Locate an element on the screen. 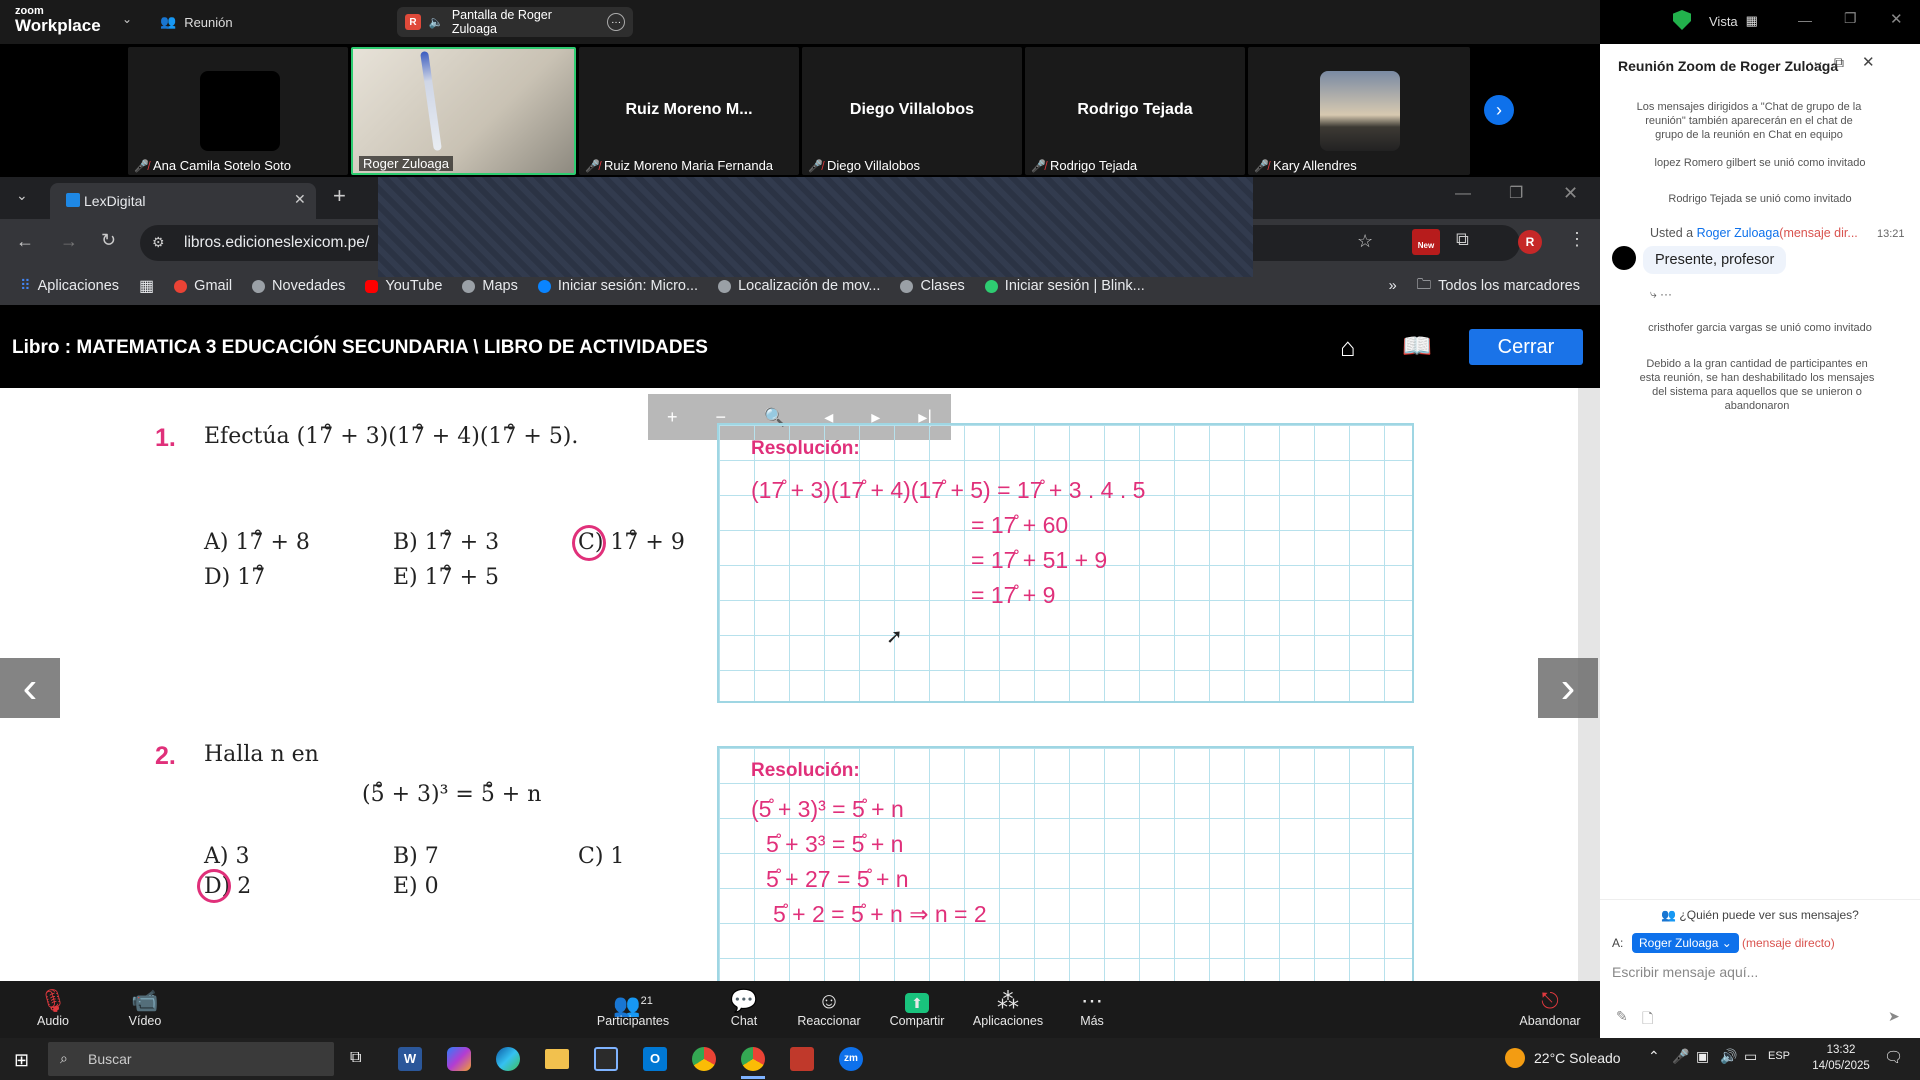 This screenshot has height=1080, width=1920. all-bookmarks-folder: 🗀 Todos los marcadores is located at coordinates (1498, 286).